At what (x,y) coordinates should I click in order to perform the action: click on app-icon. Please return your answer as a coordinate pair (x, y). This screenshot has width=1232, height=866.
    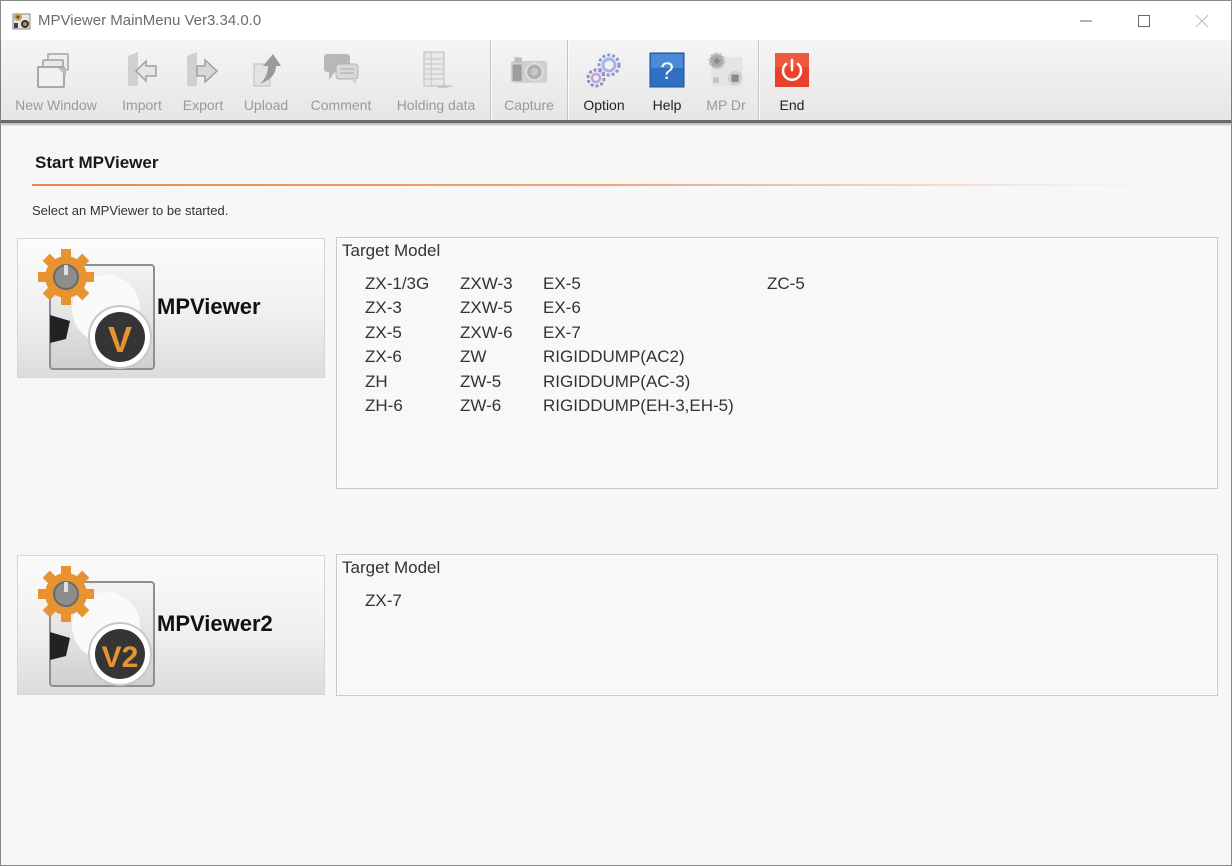
    Looking at the image, I should click on (22, 21).